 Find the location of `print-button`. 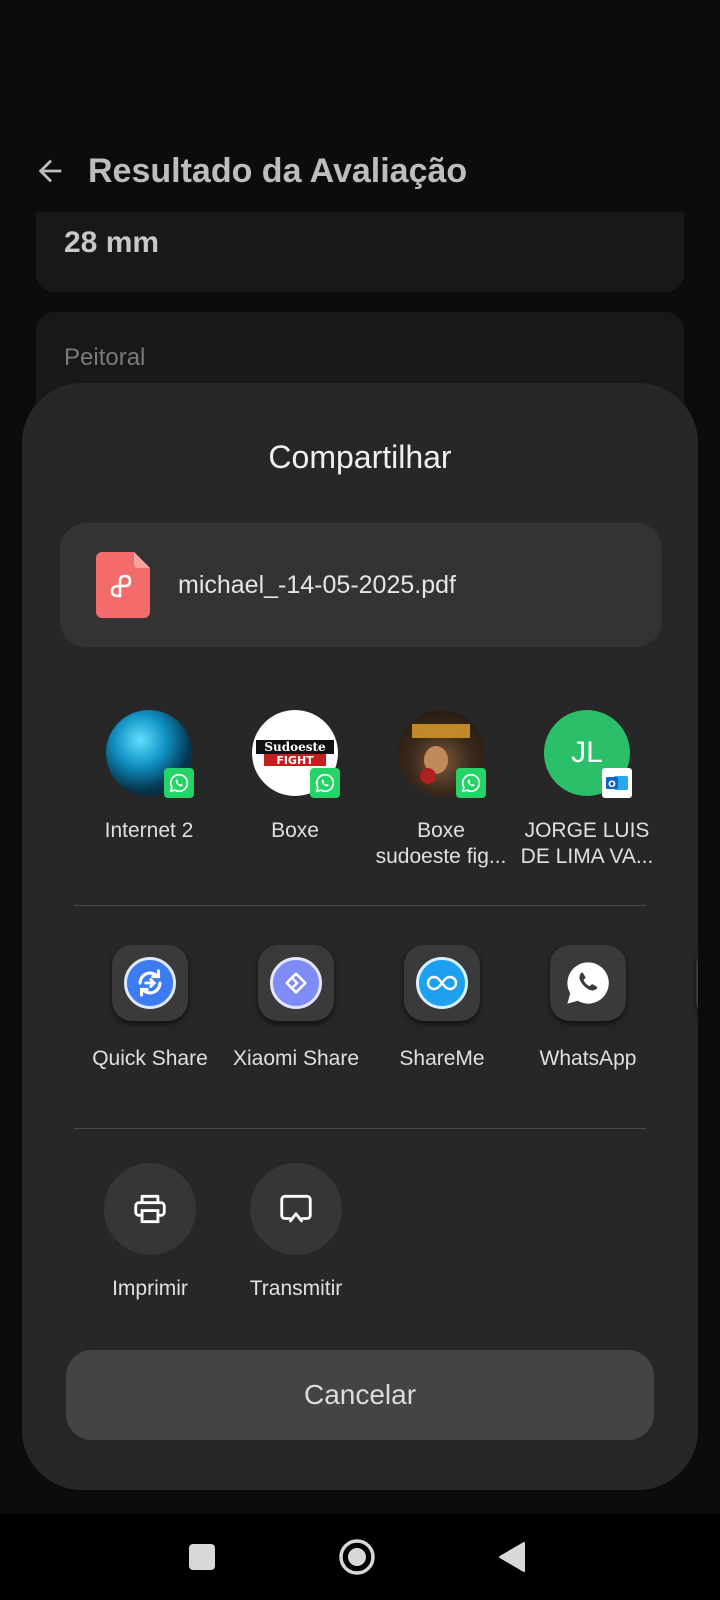

print-button is located at coordinates (150, 1209).